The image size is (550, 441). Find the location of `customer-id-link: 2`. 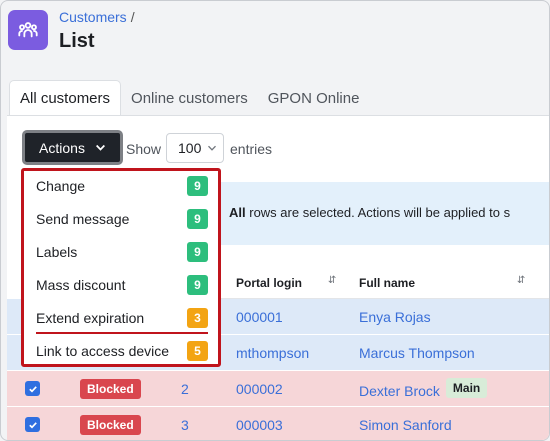

customer-id-link: 2 is located at coordinates (185, 389).